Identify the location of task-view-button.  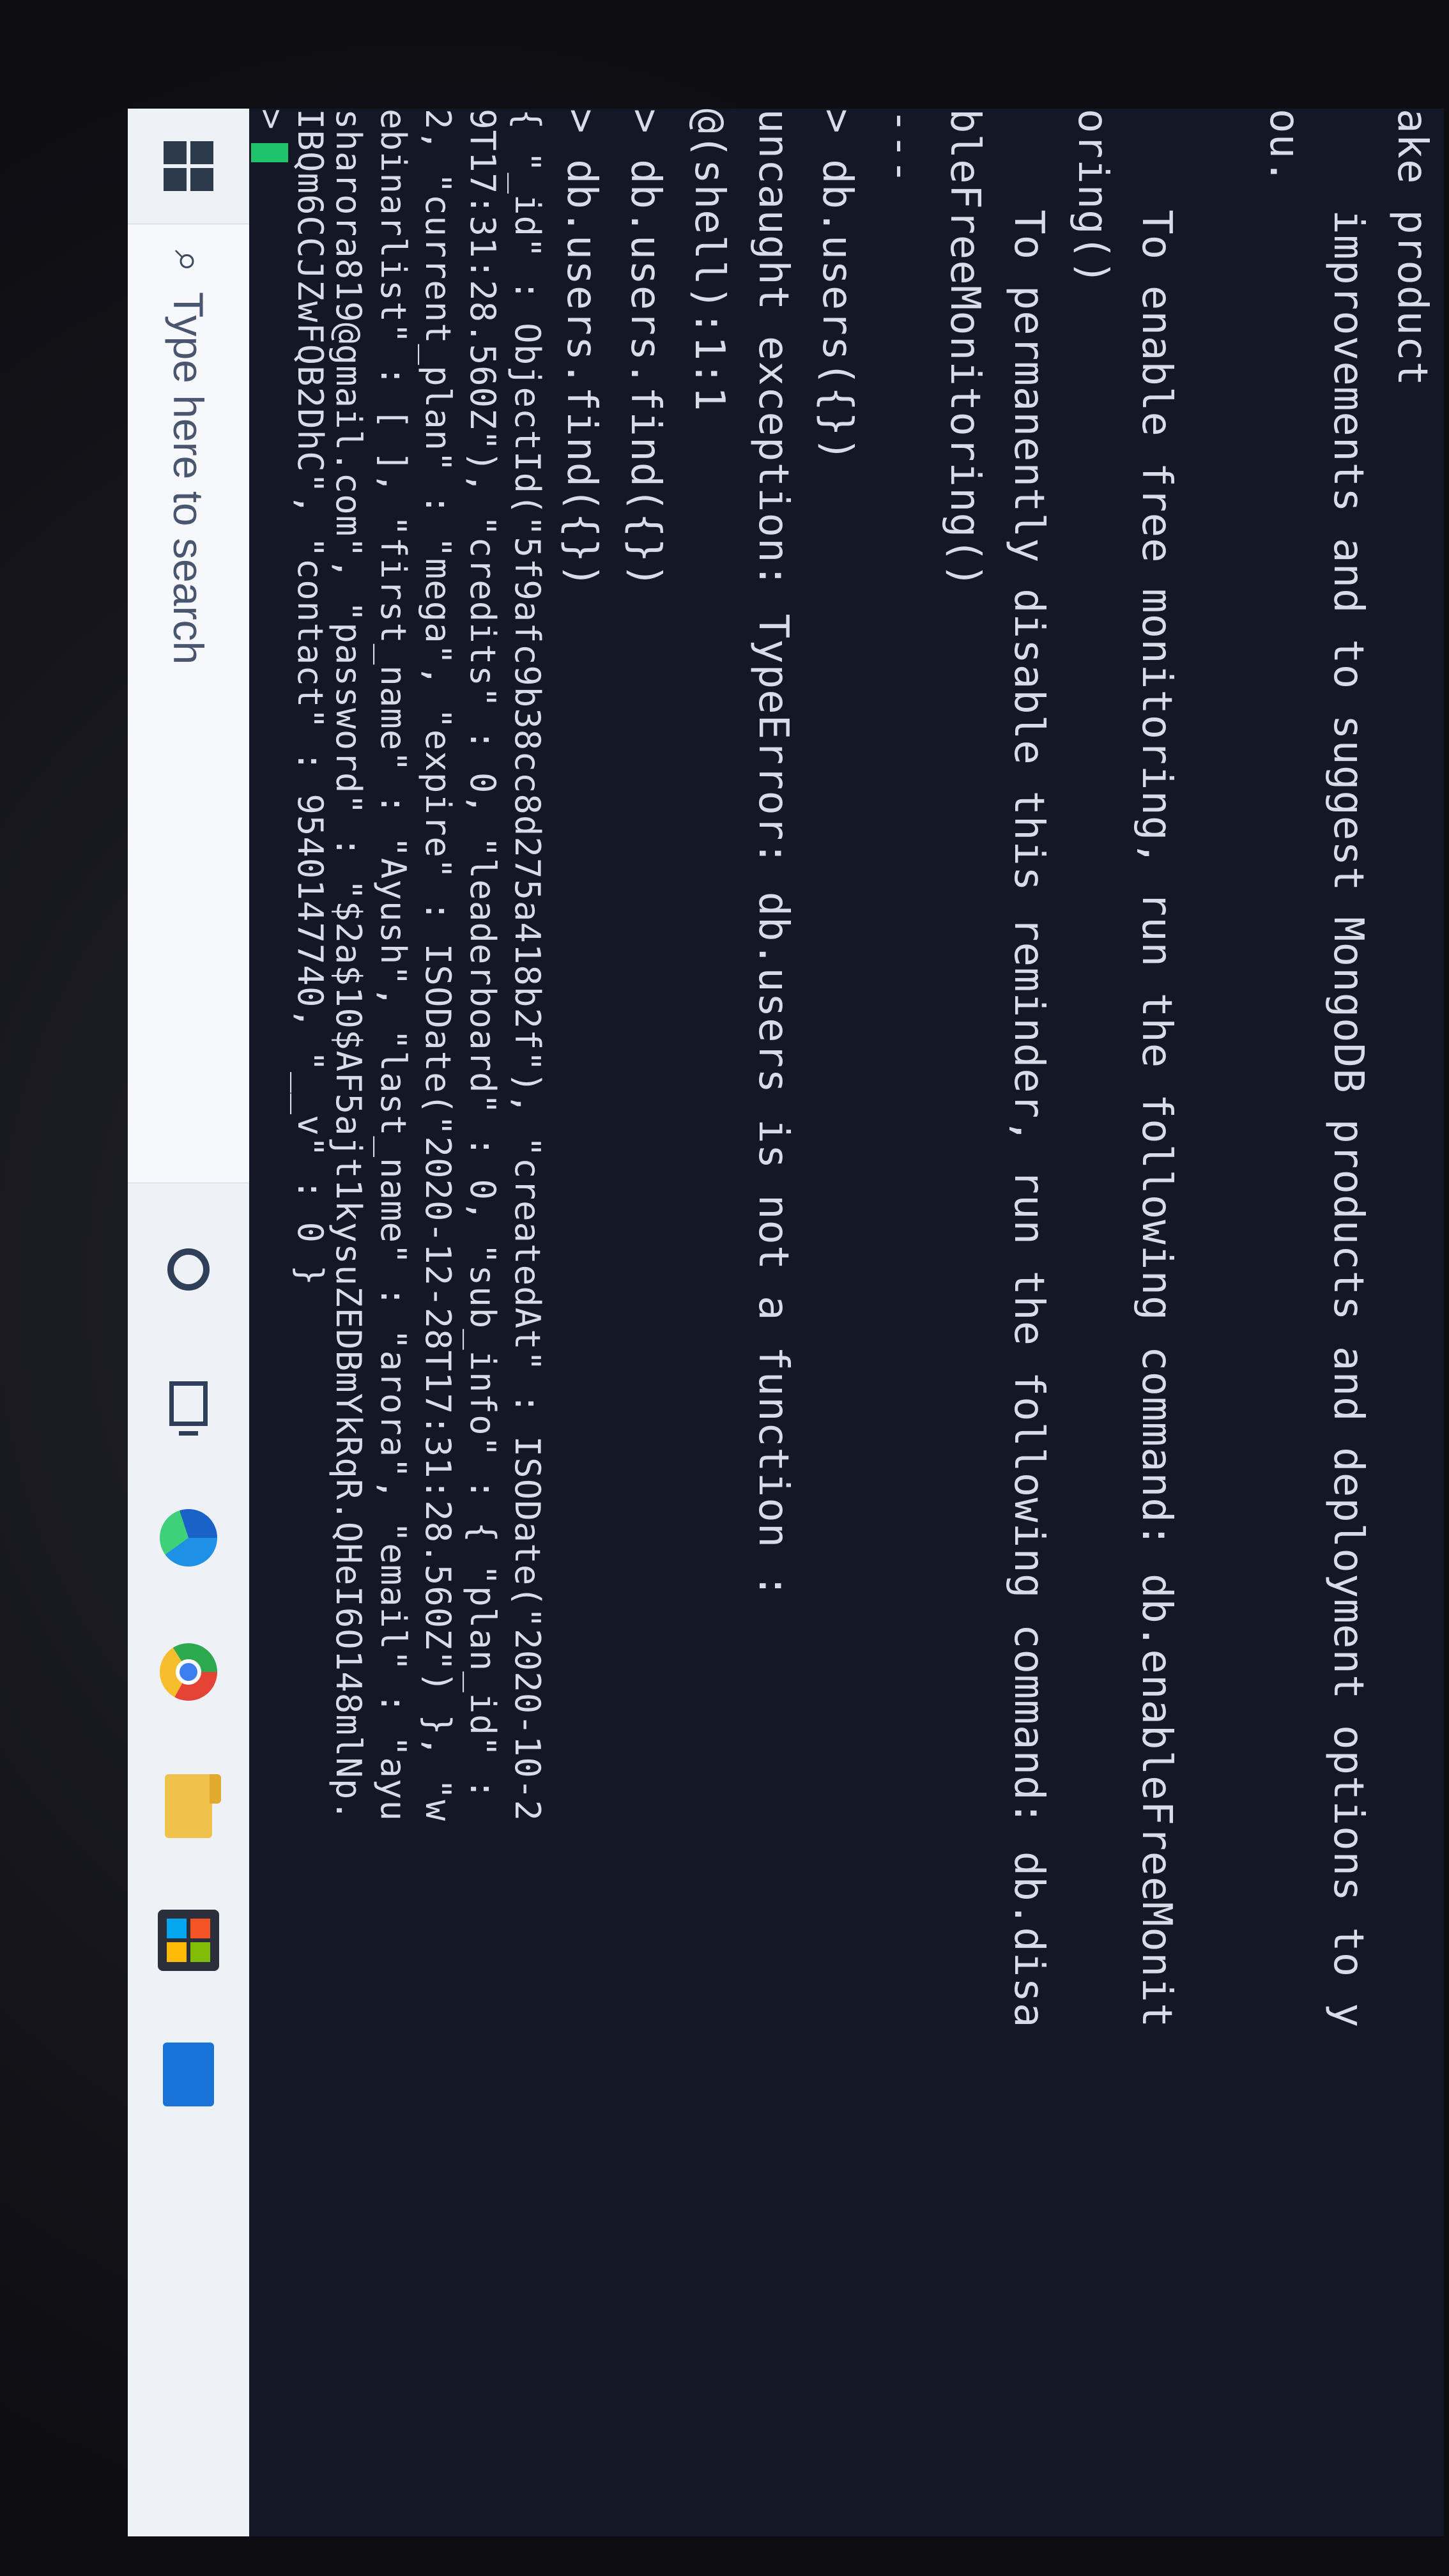
(188, 1404).